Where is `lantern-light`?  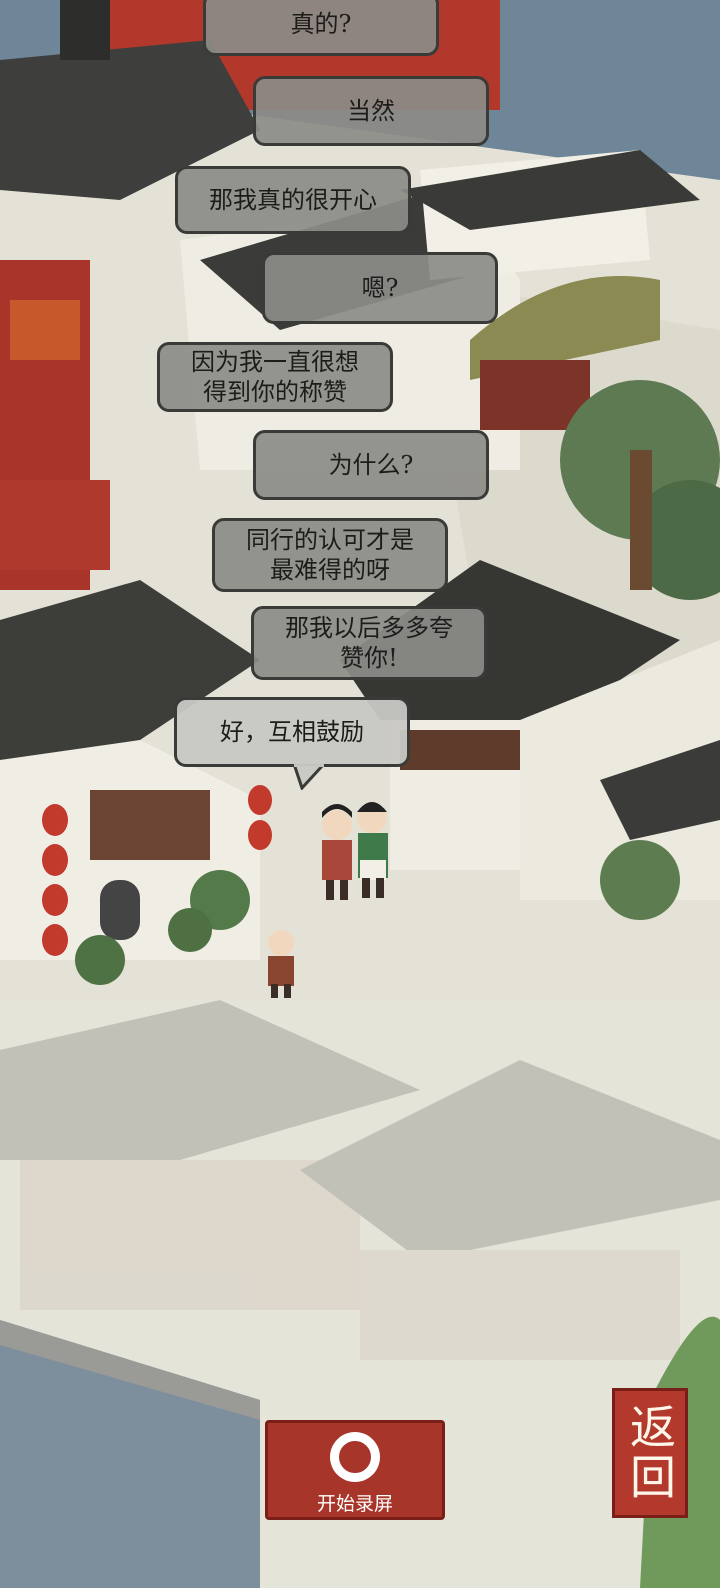 lantern-light is located at coordinates (45, 330).